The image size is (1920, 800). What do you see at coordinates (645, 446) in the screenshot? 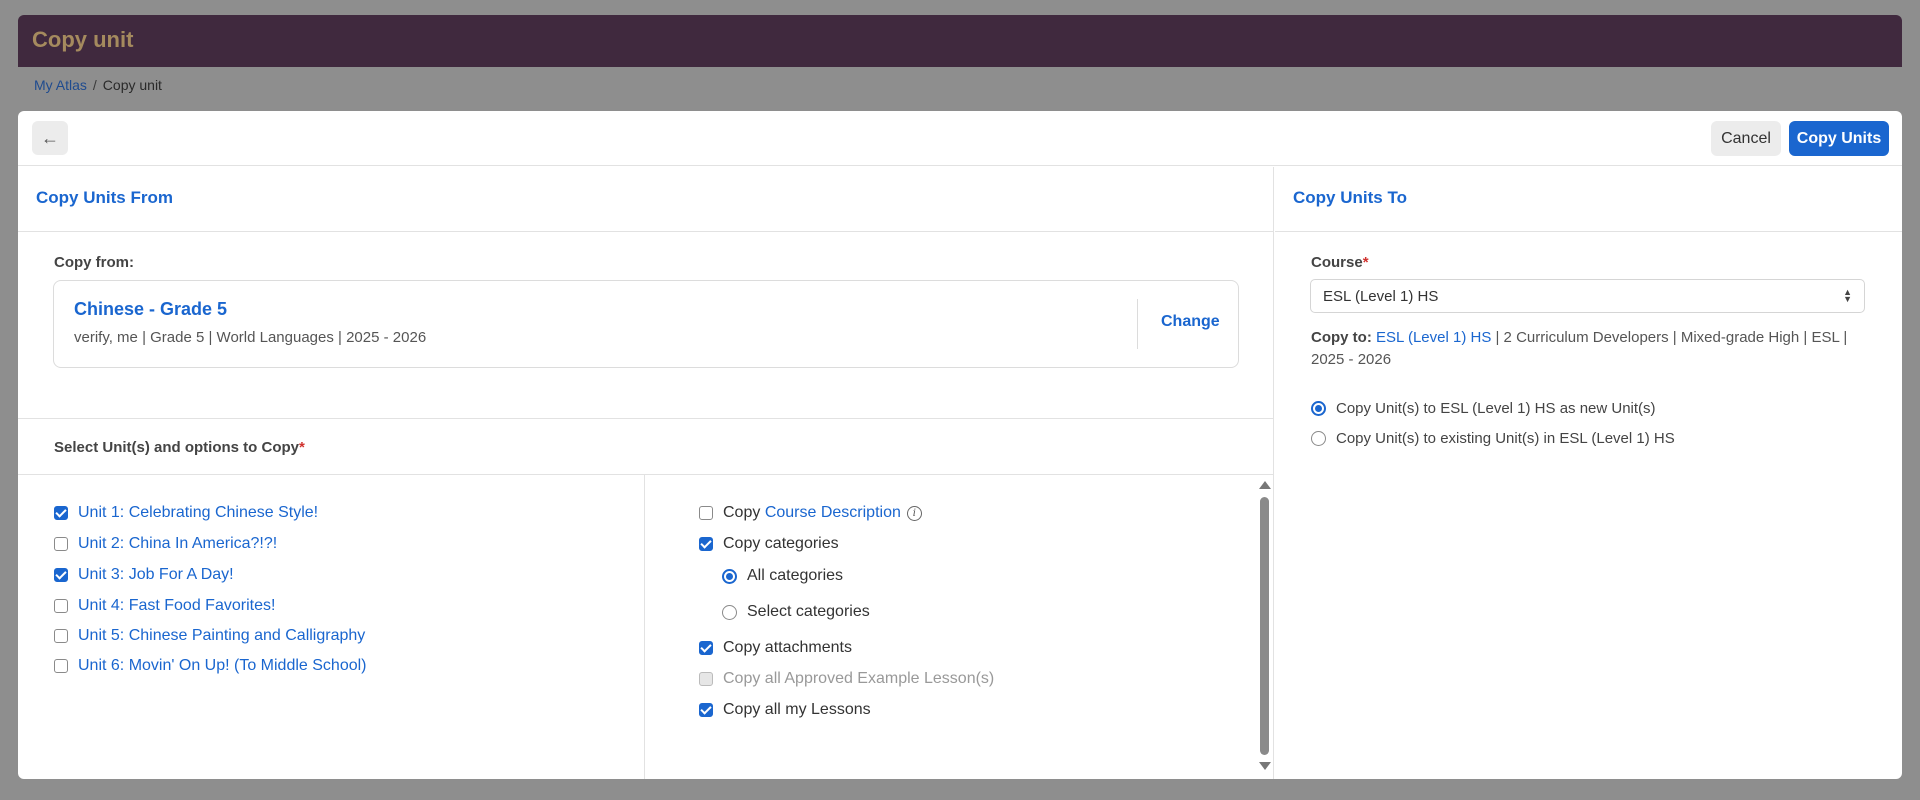
I see `select-units-header: Select Unit(s) and options to Copy*` at bounding box center [645, 446].